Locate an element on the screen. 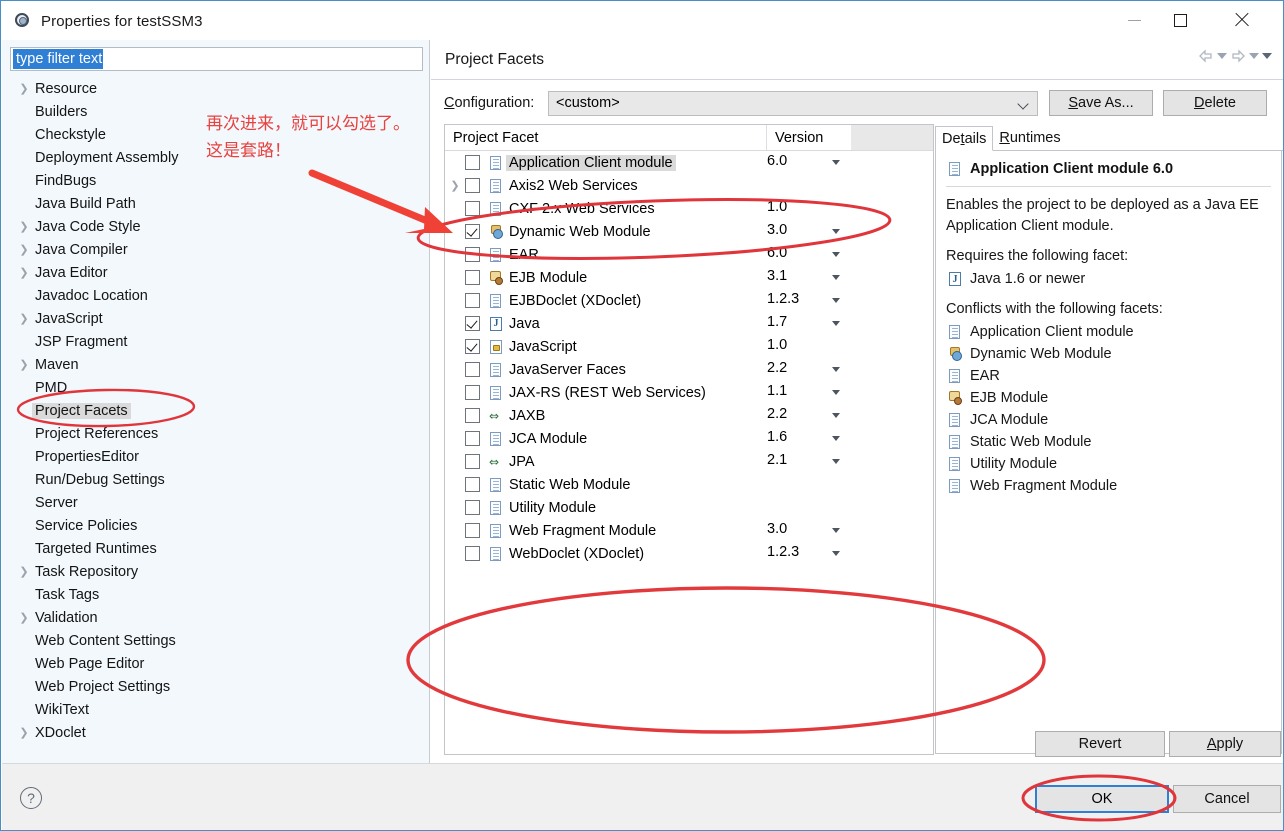 The image size is (1284, 831). table-row: Static Web Module is located at coordinates (689, 484).